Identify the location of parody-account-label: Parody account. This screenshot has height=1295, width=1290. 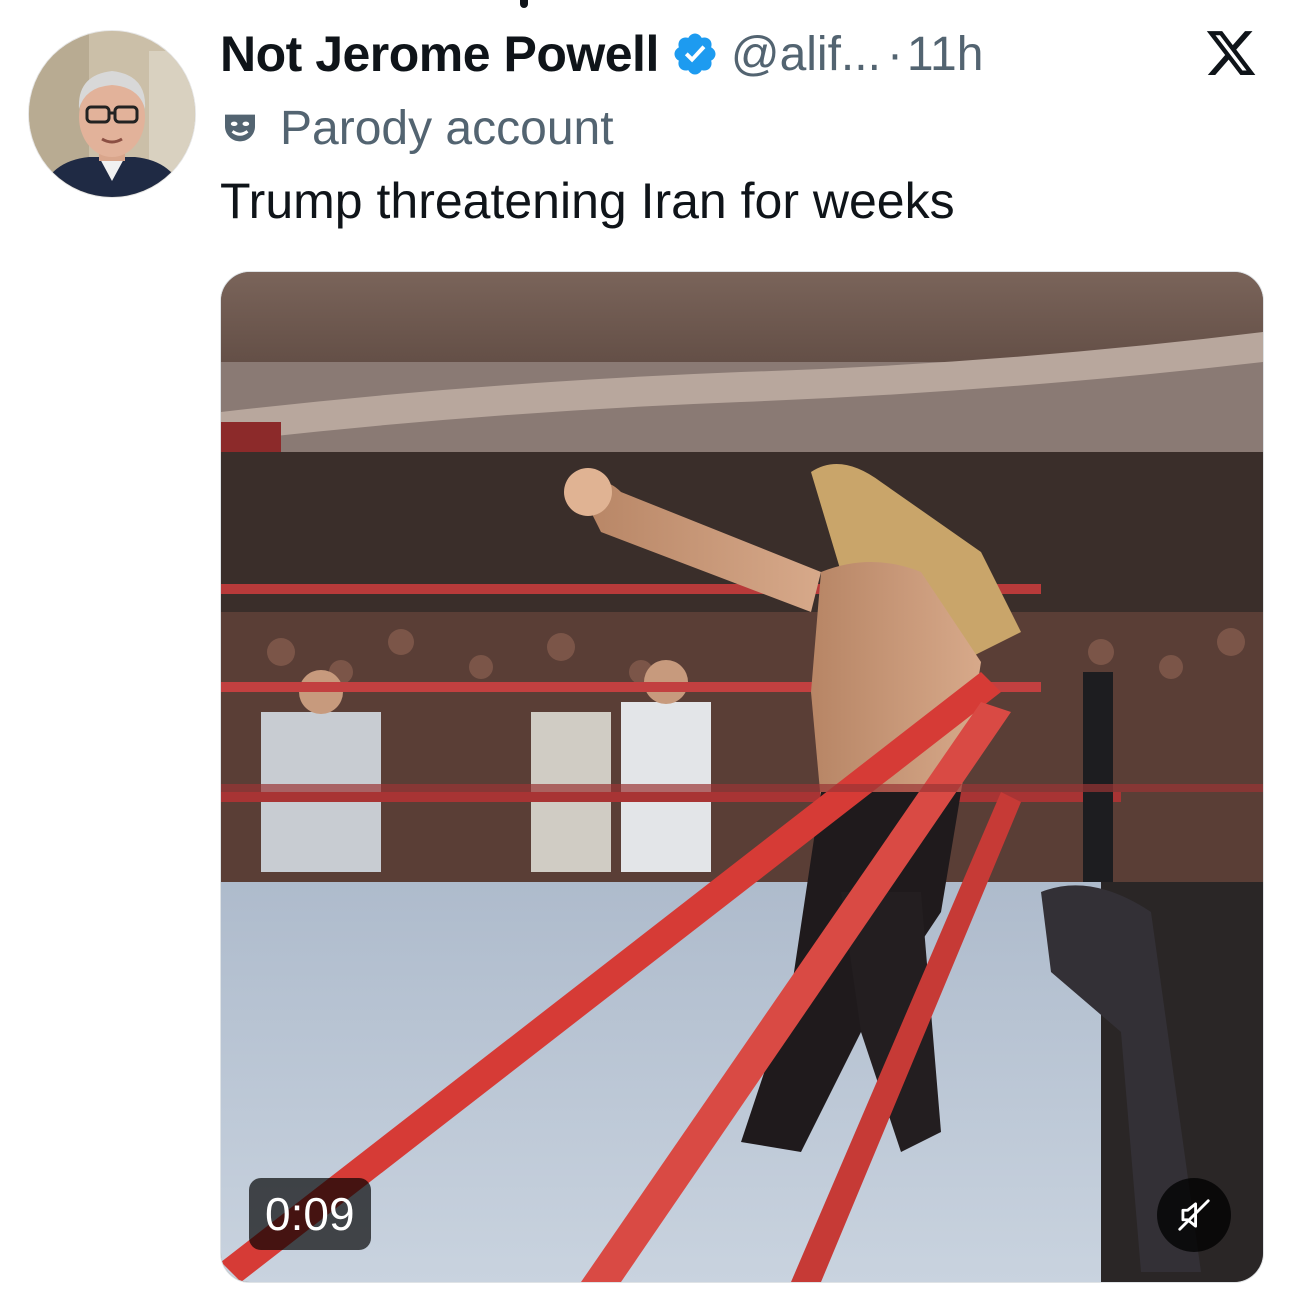
(447, 128).